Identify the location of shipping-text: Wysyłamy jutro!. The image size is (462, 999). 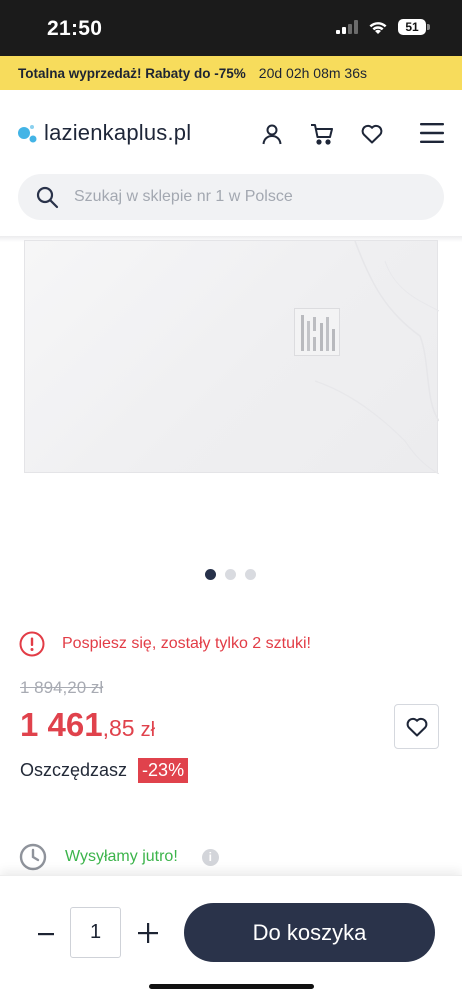
(121, 856).